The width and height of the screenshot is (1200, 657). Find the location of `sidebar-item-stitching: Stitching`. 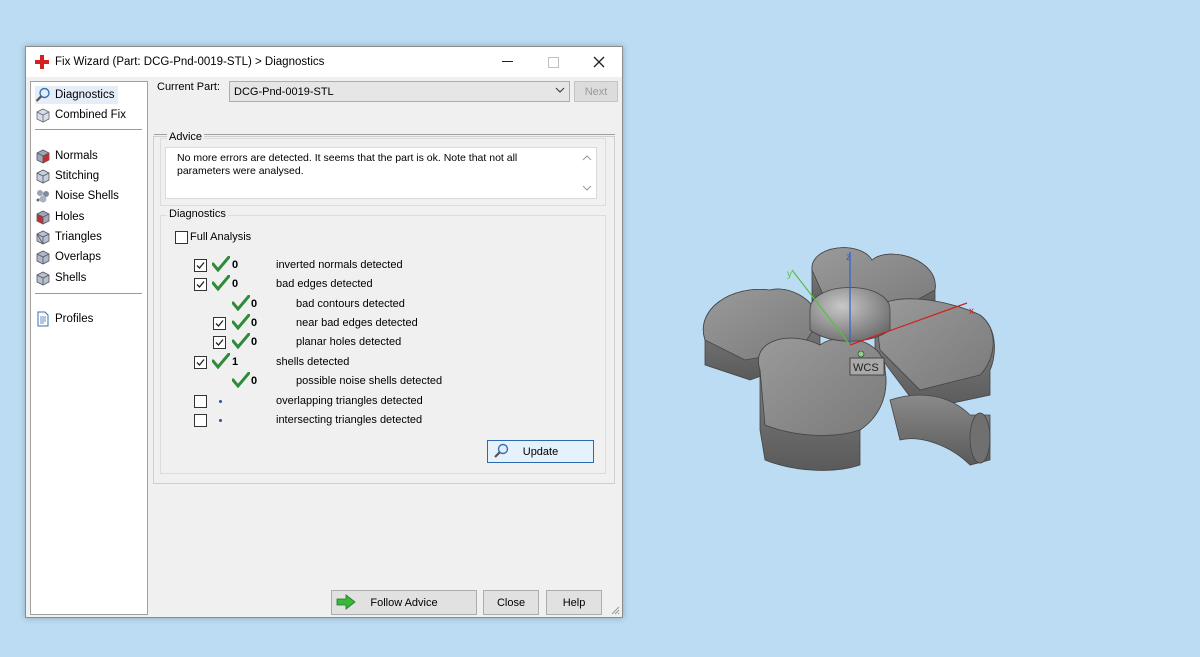

sidebar-item-stitching: Stitching is located at coordinates (69, 176).